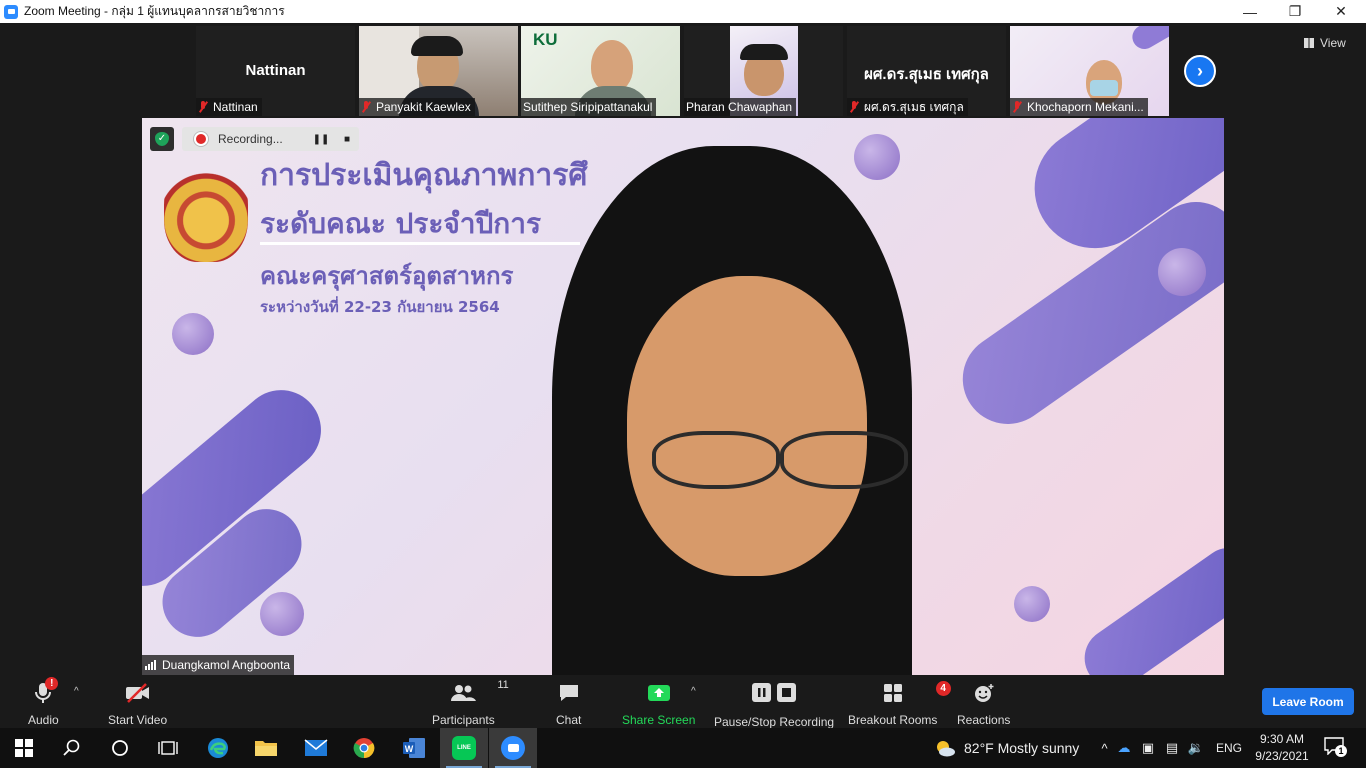 This screenshot has width=1366, height=768. I want to click on glasses-right, so click(844, 460).